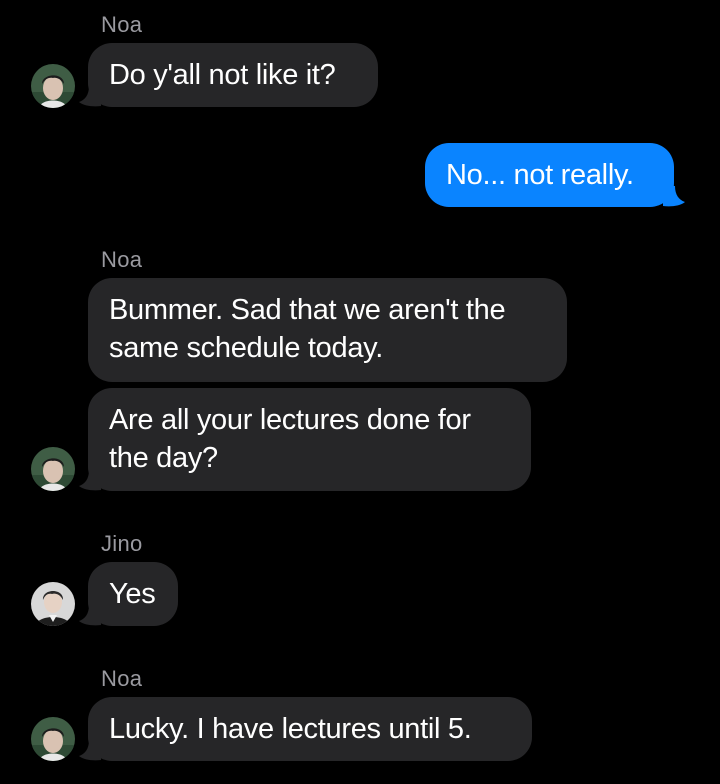 This screenshot has height=784, width=720. Describe the element at coordinates (309, 439) in the screenshot. I see `message-bubble-incoming: Are all your lectures done for the day?` at that location.